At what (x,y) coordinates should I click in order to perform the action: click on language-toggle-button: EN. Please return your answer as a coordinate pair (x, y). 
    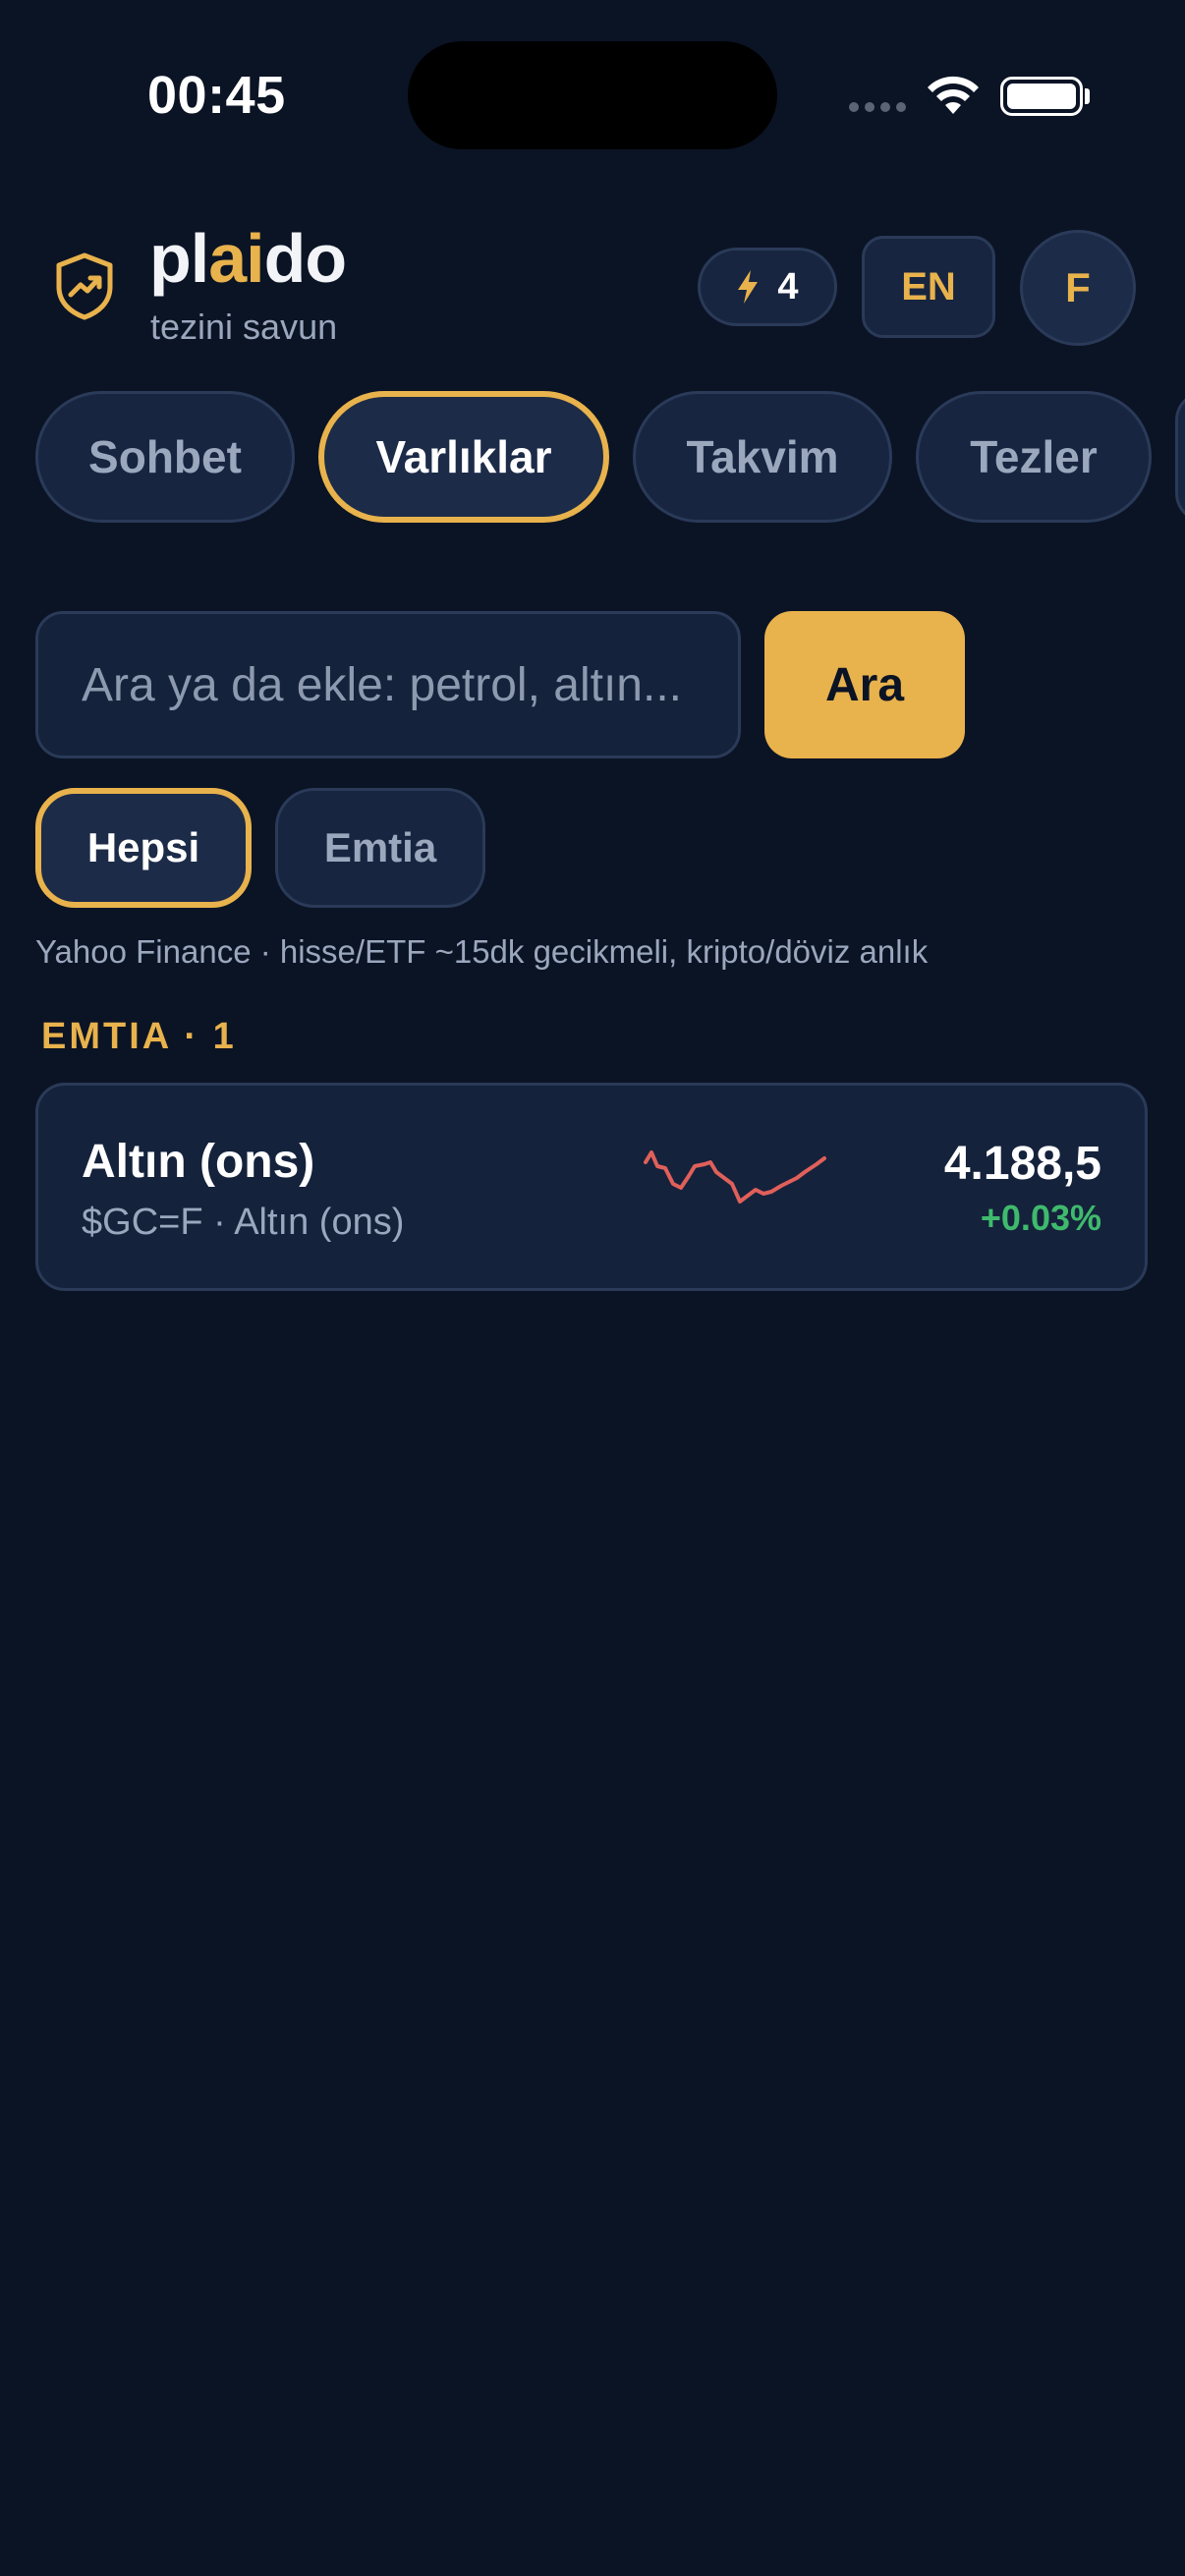
    Looking at the image, I should click on (929, 287).